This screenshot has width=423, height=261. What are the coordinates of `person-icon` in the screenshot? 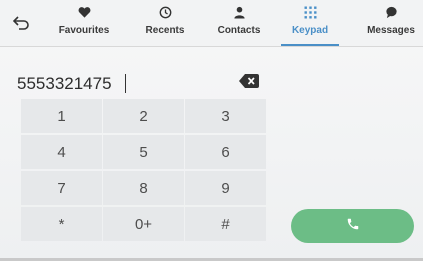 It's located at (239, 12).